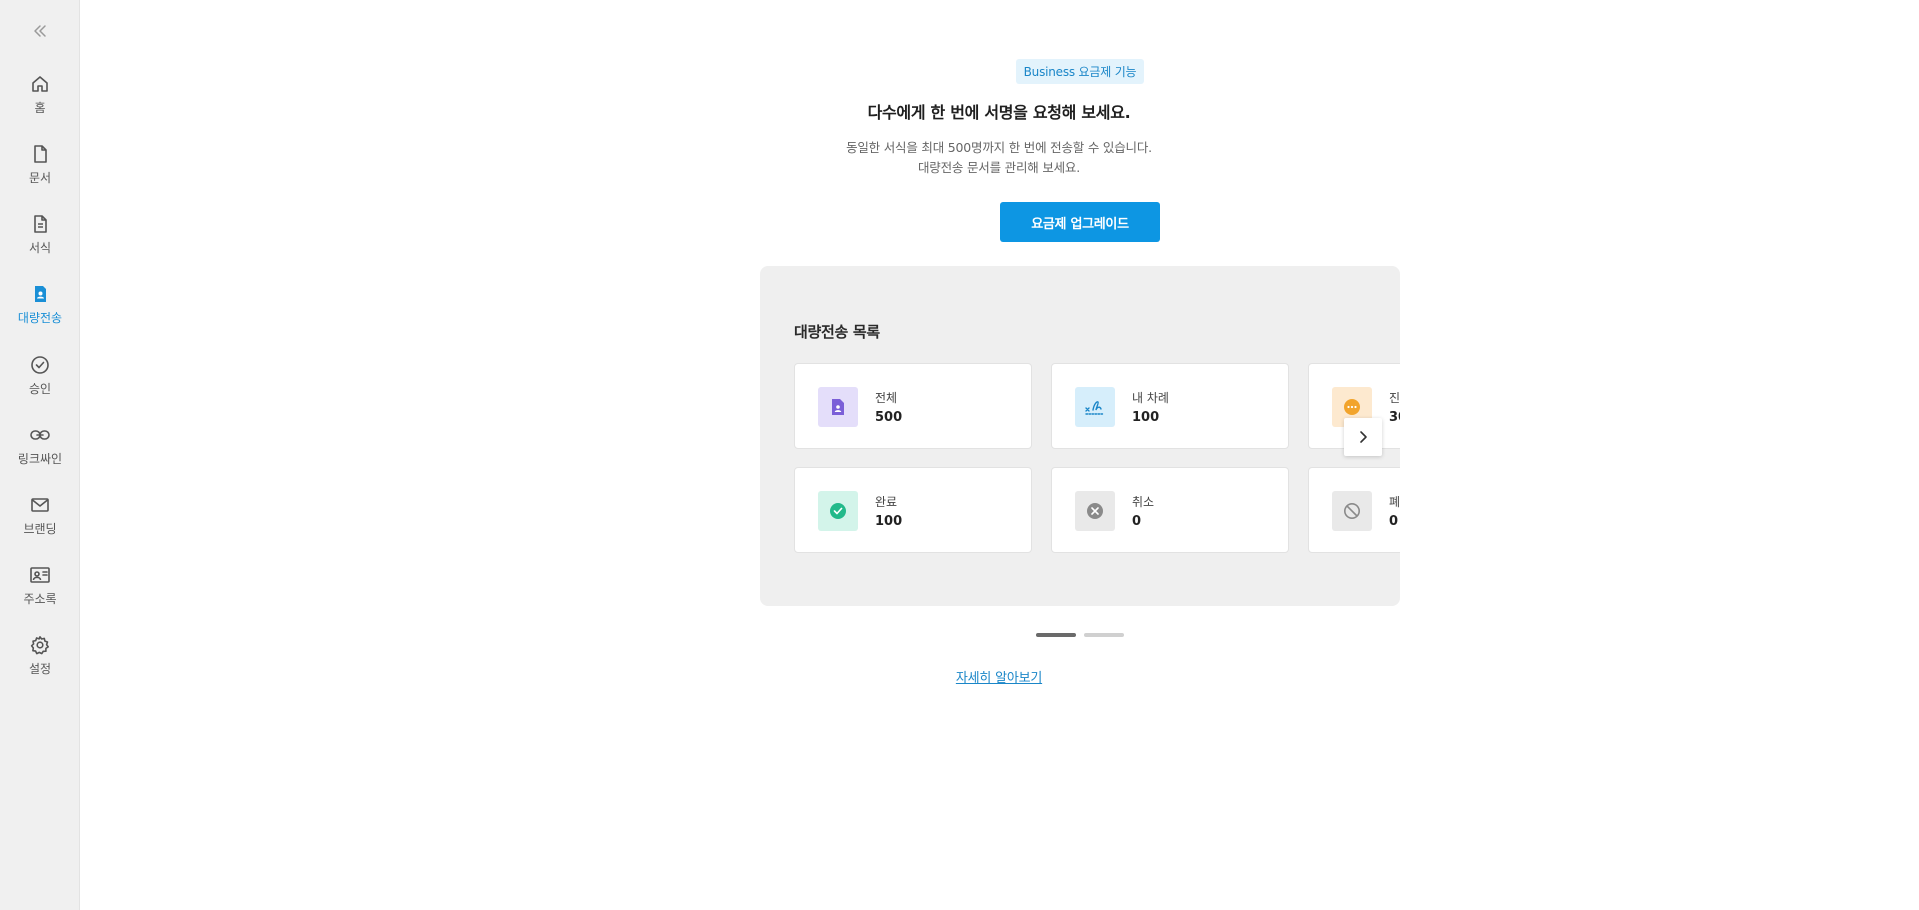 This screenshot has height=910, width=1919. Describe the element at coordinates (999, 147) in the screenshot. I see `description-line: 동일한 서식을 최대 500명까지 한 번에 전송할 수 있습니다.` at that location.